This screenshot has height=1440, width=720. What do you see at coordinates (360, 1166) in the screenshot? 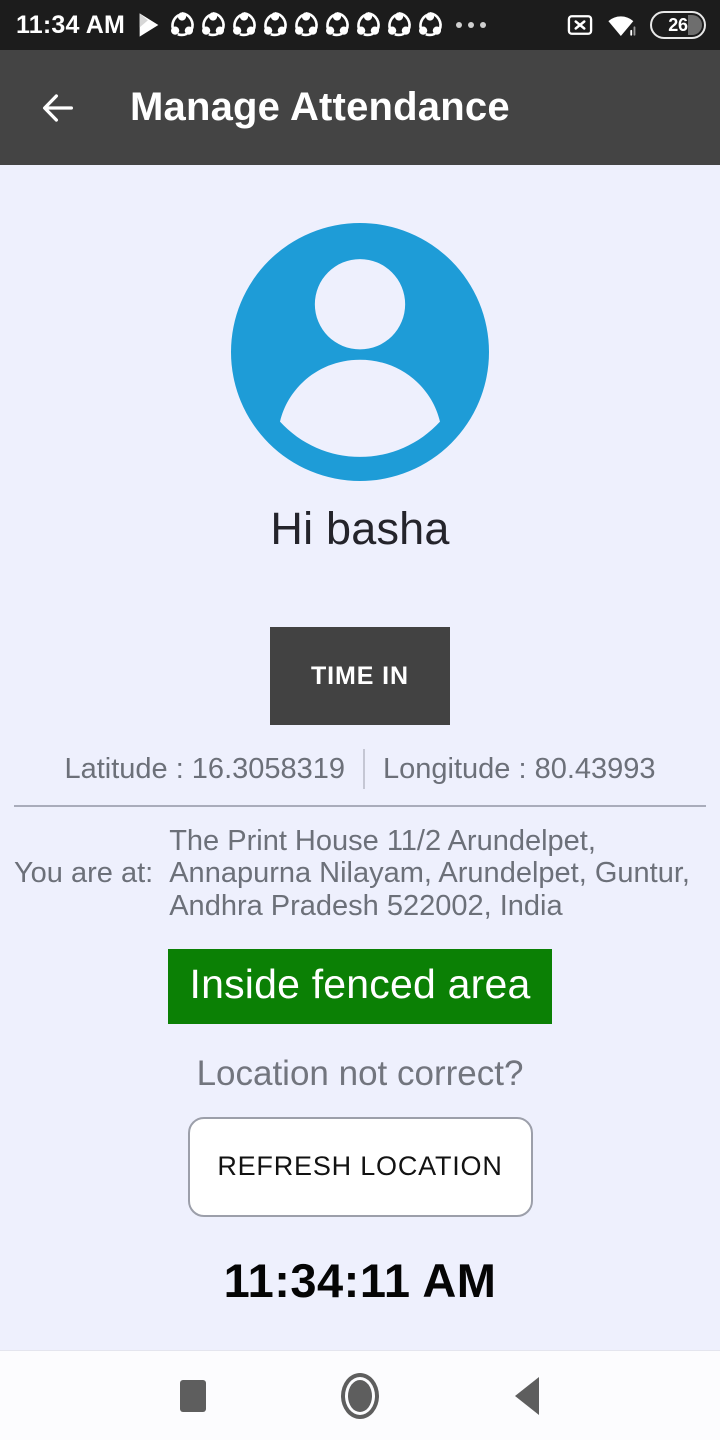
I see `refresh-location-button: REFRESH LOCATION` at bounding box center [360, 1166].